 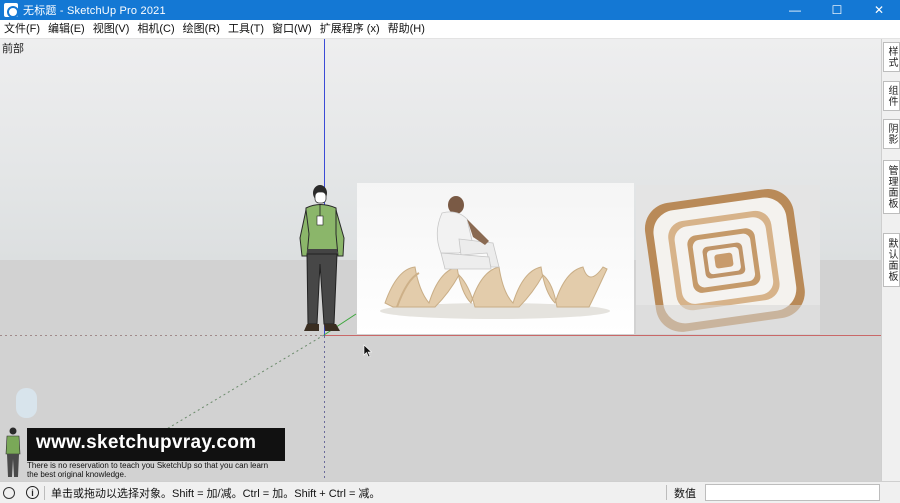 I want to click on spiral-illustration, so click(x=728, y=259).